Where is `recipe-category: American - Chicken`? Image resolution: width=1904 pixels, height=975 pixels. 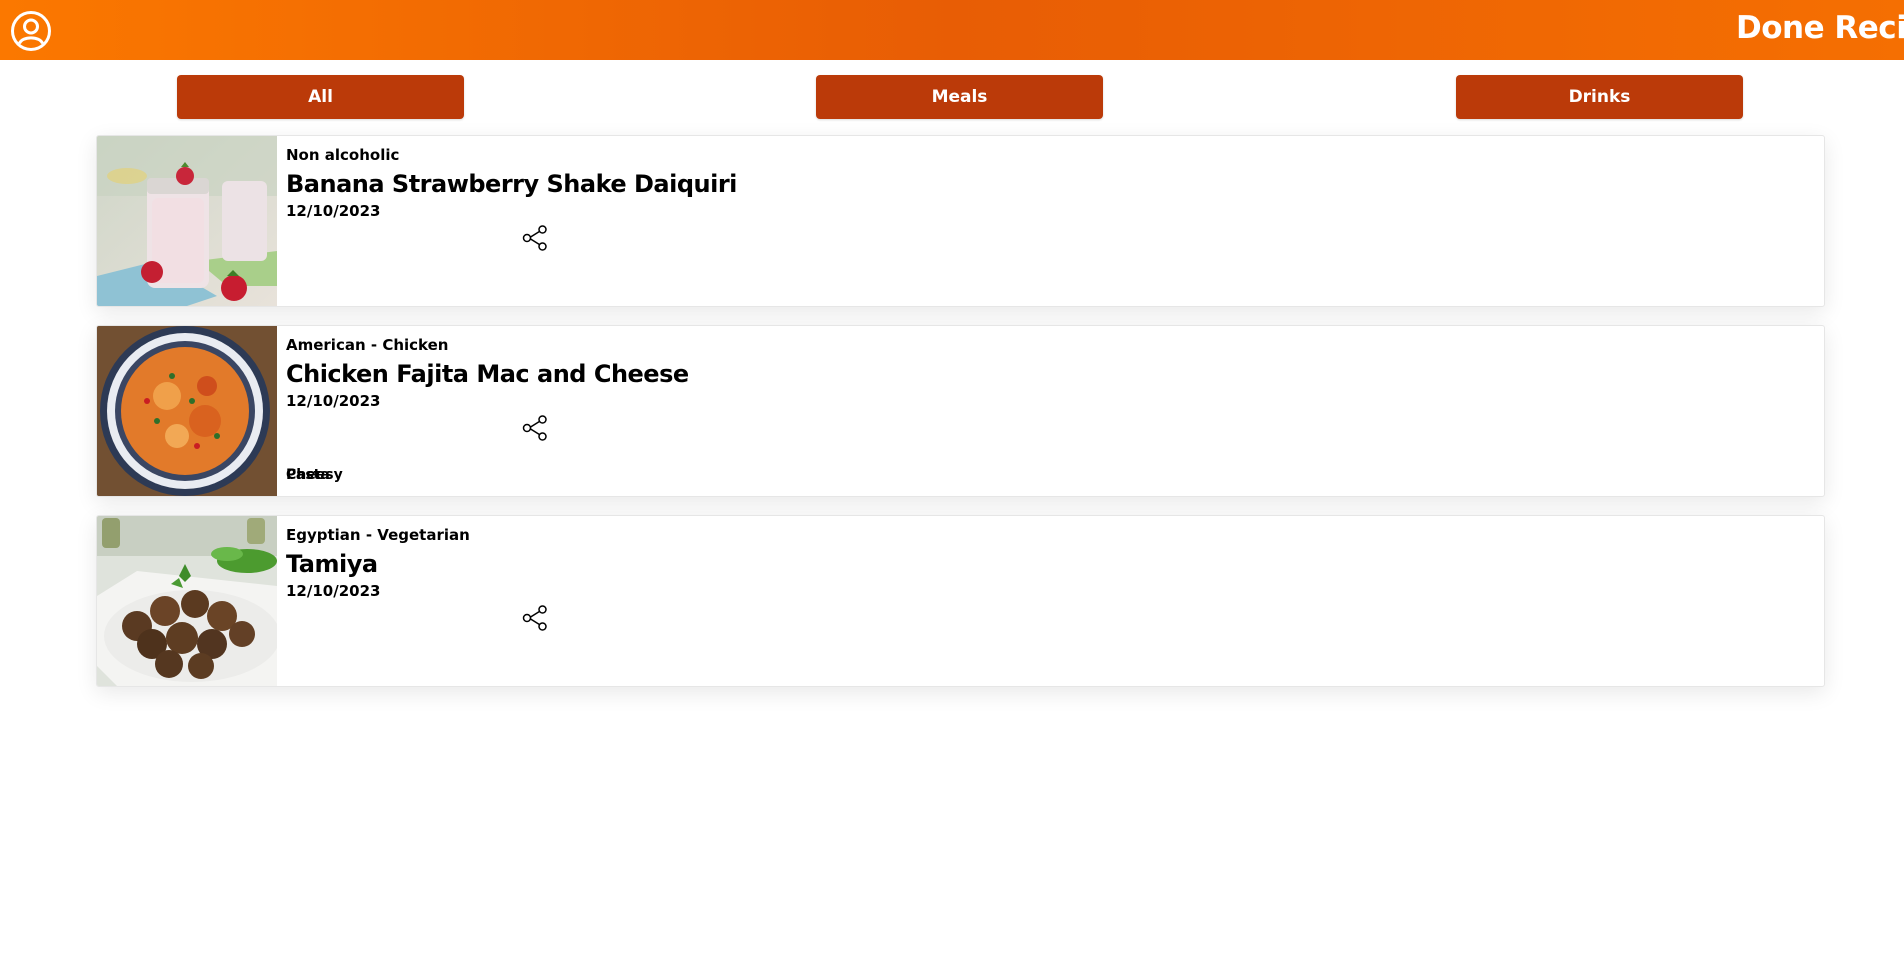
recipe-category: American - Chicken is located at coordinates (367, 345).